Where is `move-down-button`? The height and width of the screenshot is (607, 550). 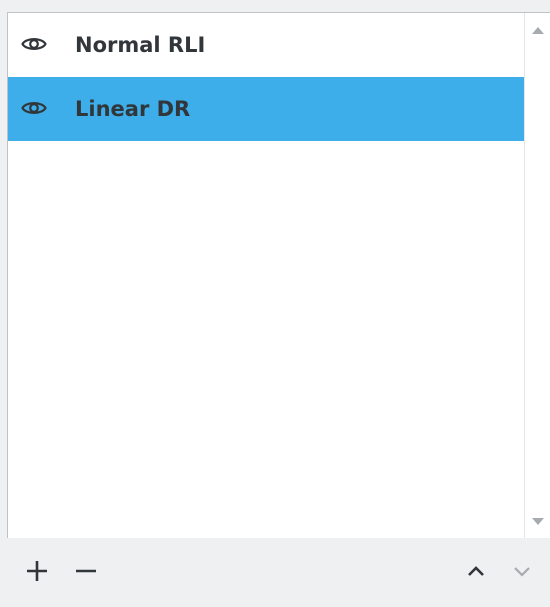
move-down-button is located at coordinates (522, 571).